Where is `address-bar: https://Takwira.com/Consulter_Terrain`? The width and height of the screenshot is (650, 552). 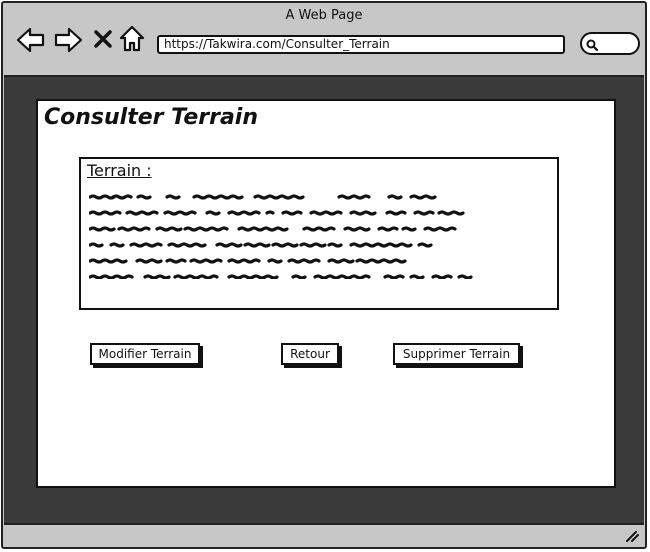 address-bar: https://Takwira.com/Consulter_Terrain is located at coordinates (361, 44).